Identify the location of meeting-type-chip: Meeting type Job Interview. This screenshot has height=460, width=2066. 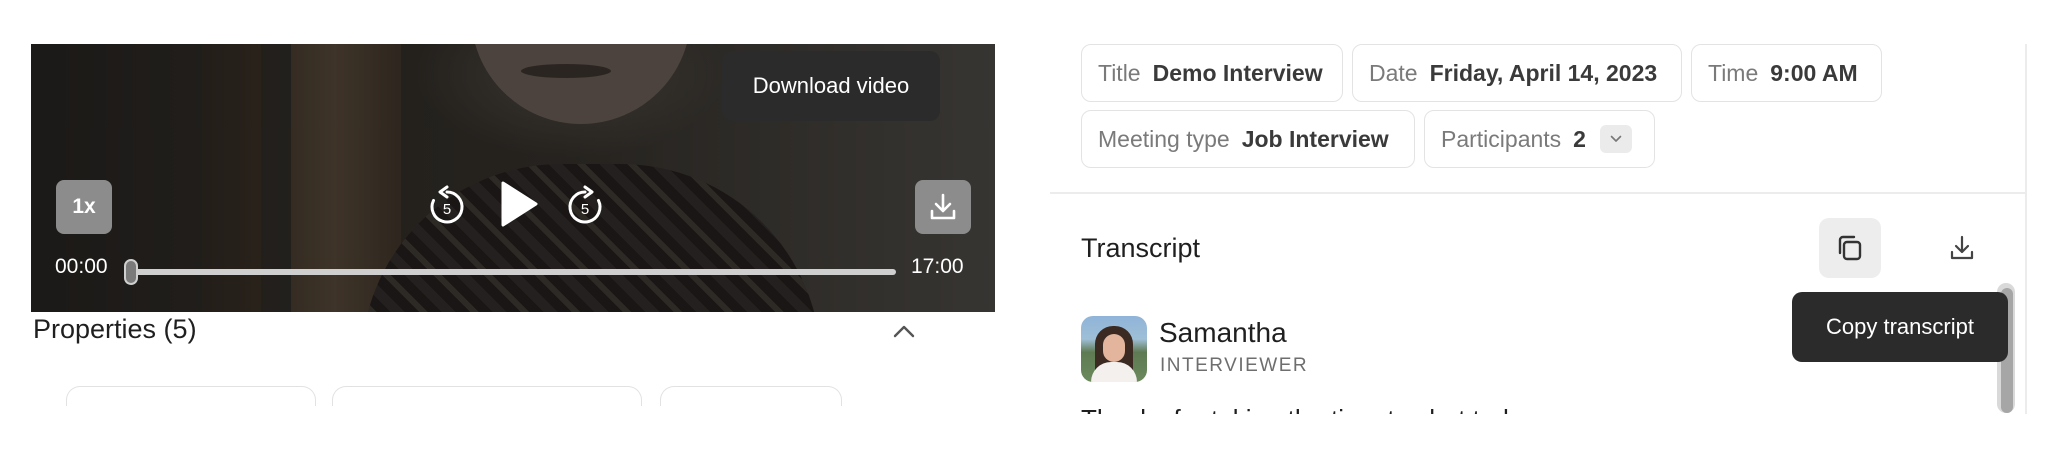
(1248, 139).